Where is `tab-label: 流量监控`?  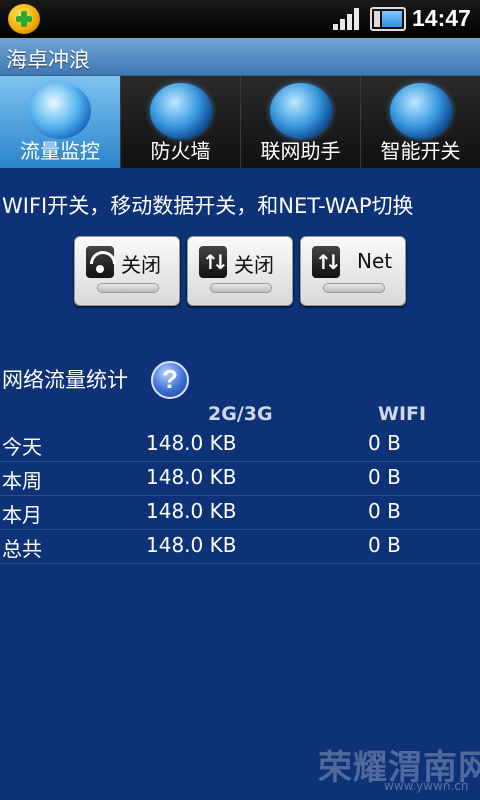
tab-label: 流量监控 is located at coordinates (60, 151).